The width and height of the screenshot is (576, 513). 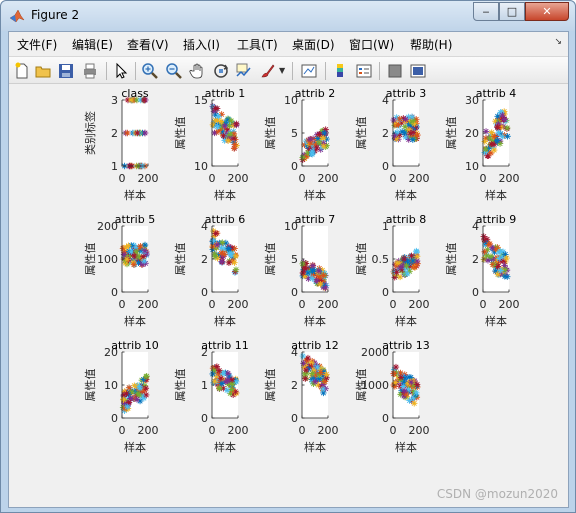 I want to click on maximize-button: □, so click(x=512, y=11).